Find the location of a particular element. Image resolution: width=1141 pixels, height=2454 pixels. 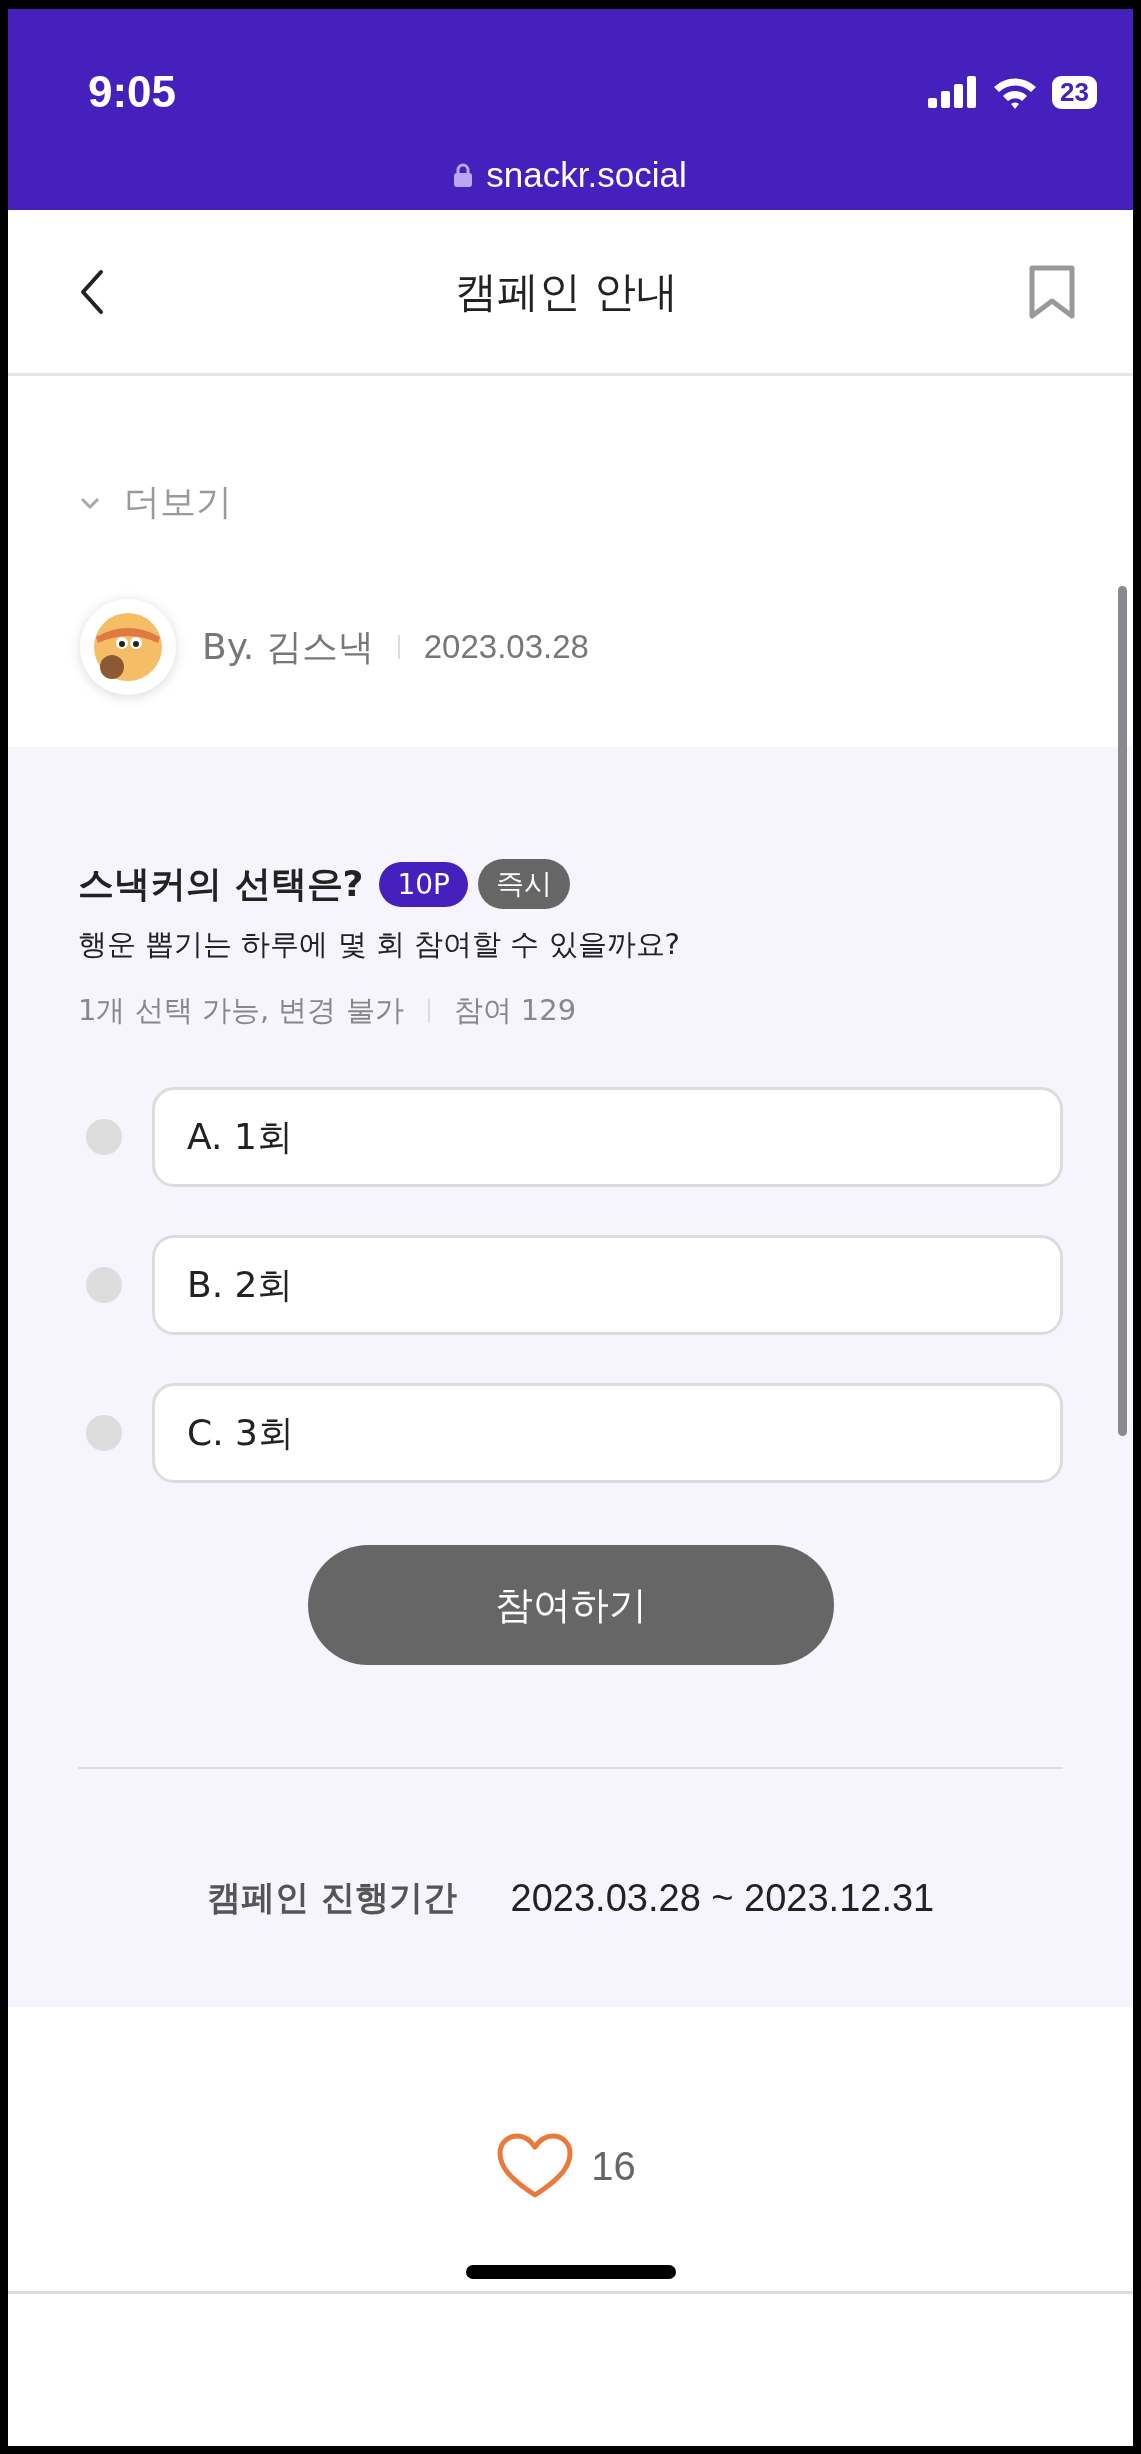

answer-option: C. 3회 is located at coordinates (607, 1433).